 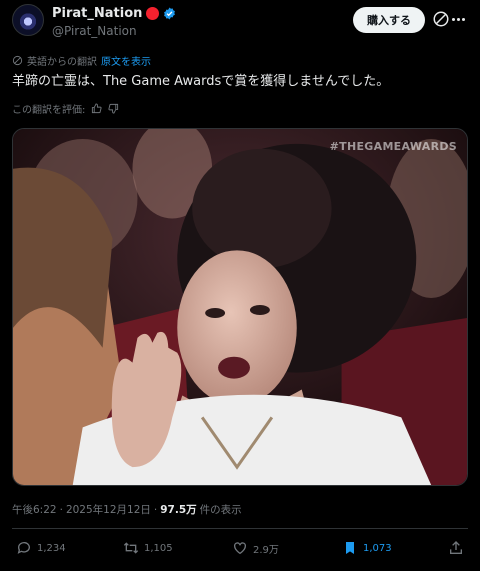 What do you see at coordinates (240, 528) in the screenshot?
I see `divider` at bounding box center [240, 528].